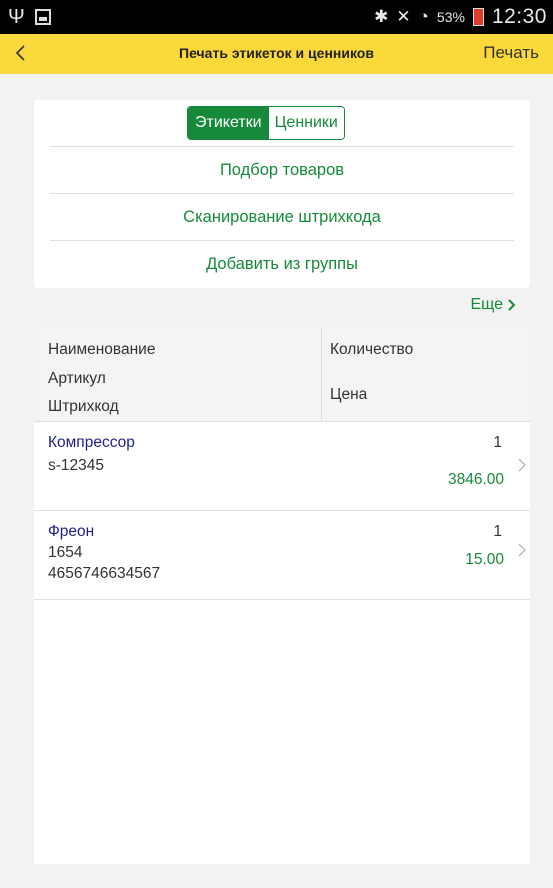 The height and width of the screenshot is (888, 553). I want to click on row-name: Компрессор, so click(91, 442).